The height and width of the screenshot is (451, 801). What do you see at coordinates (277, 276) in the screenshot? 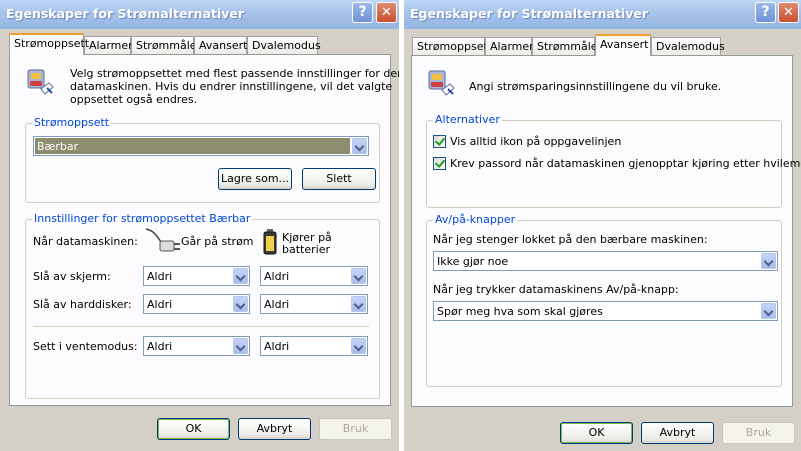
I see `monitor-off-battery-value: Aldri` at bounding box center [277, 276].